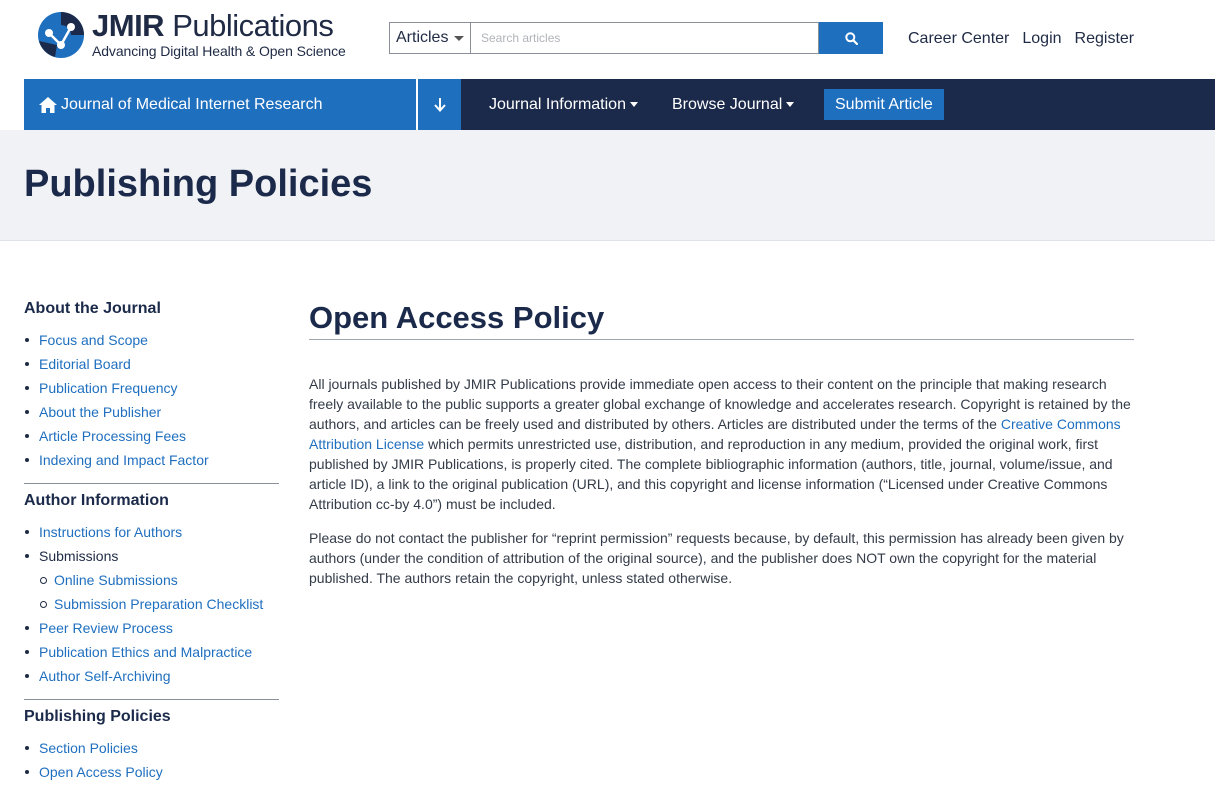  I want to click on sidebar-link-section-policies: Section Policies, so click(88, 748).